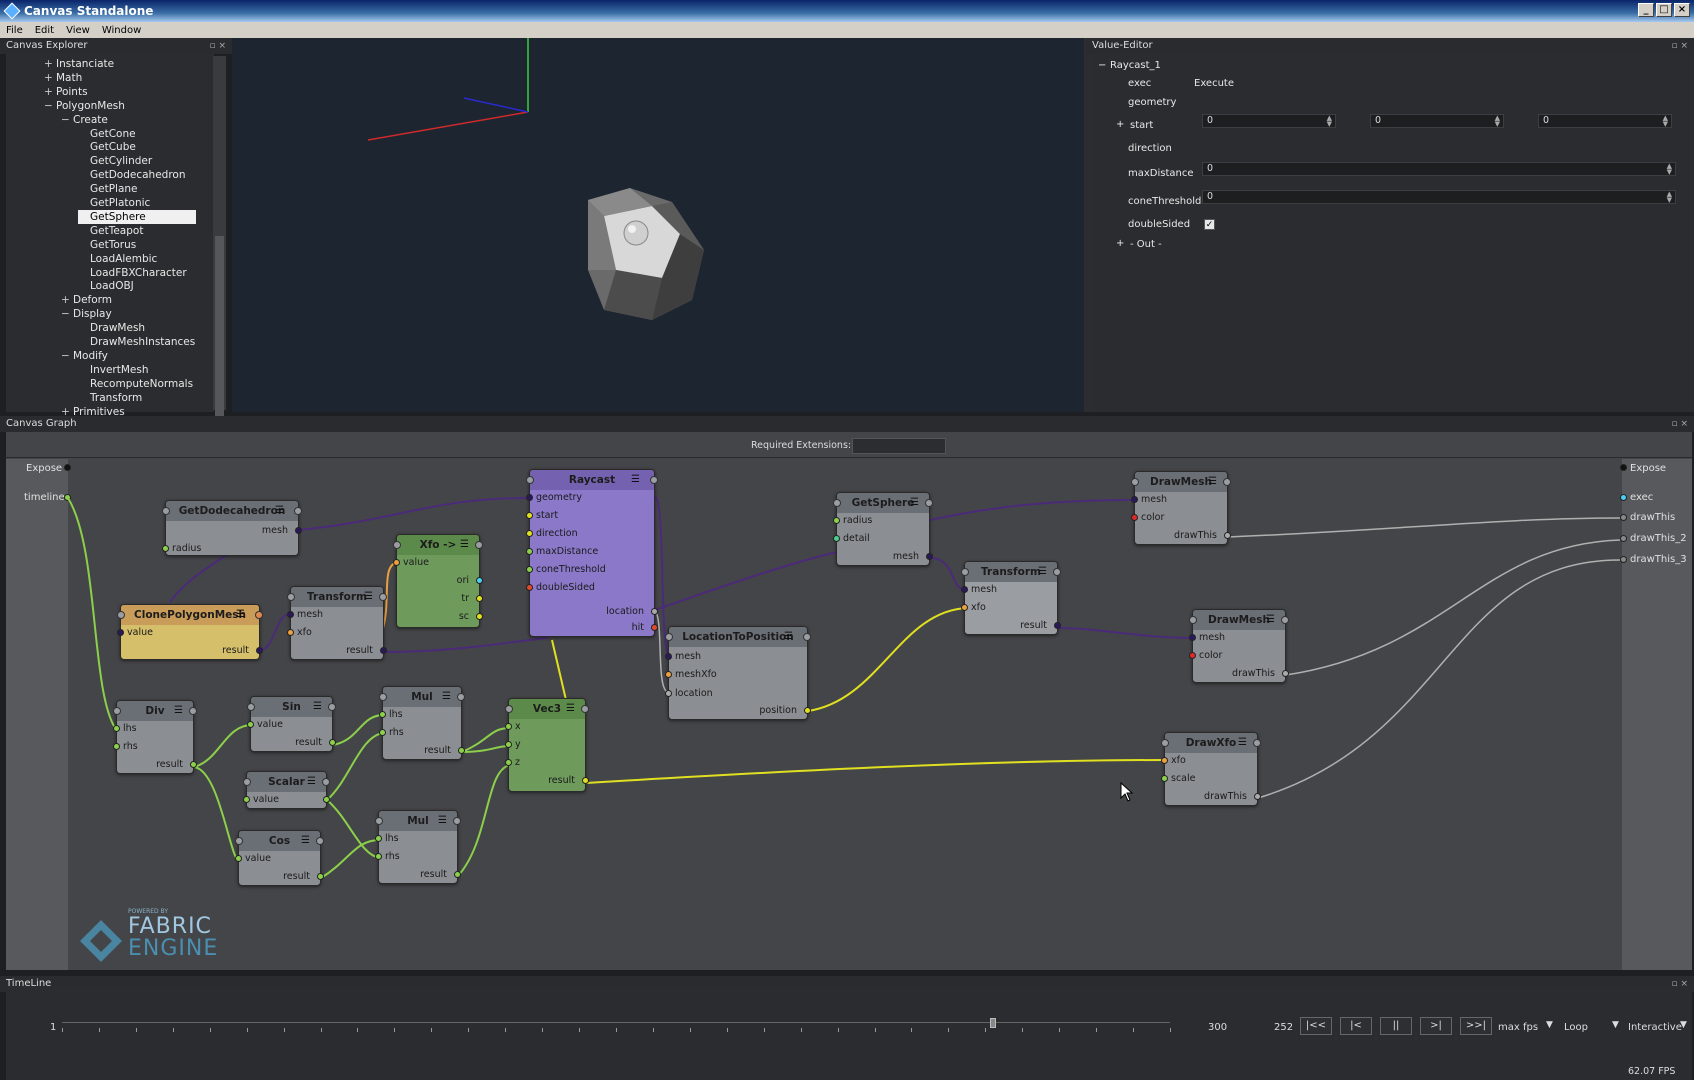 This screenshot has width=1694, height=1080. What do you see at coordinates (1549, 1025) in the screenshot?
I see `maxfps-dropdown-icon: ▼` at bounding box center [1549, 1025].